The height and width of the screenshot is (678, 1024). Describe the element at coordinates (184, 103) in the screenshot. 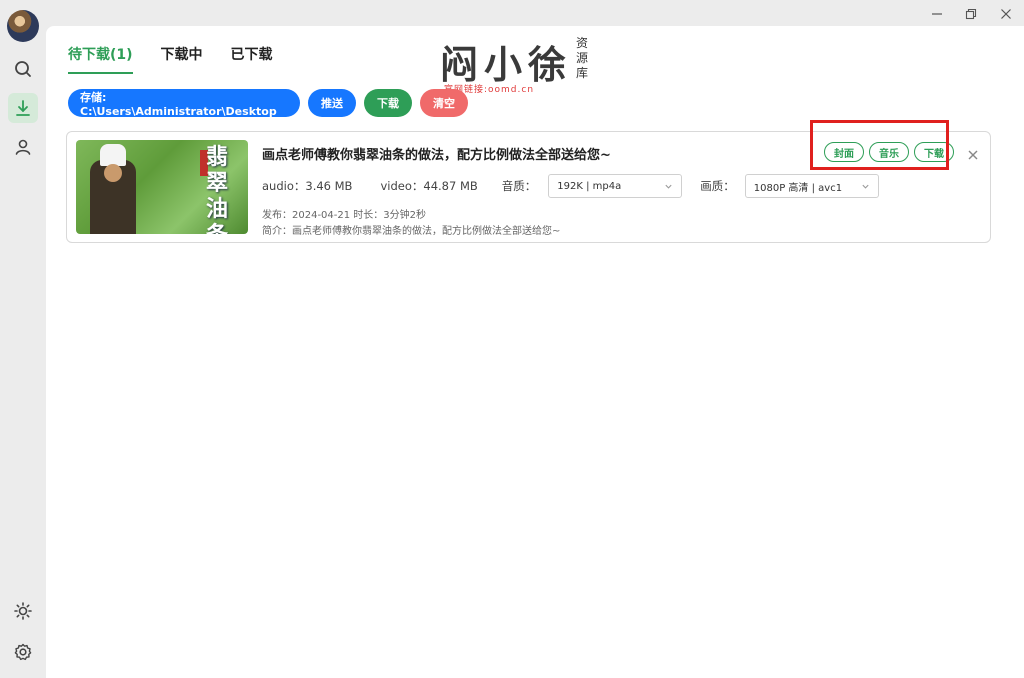

I see `storage-path-button: 存储: C:\Users\Administrator\Desktop` at that location.